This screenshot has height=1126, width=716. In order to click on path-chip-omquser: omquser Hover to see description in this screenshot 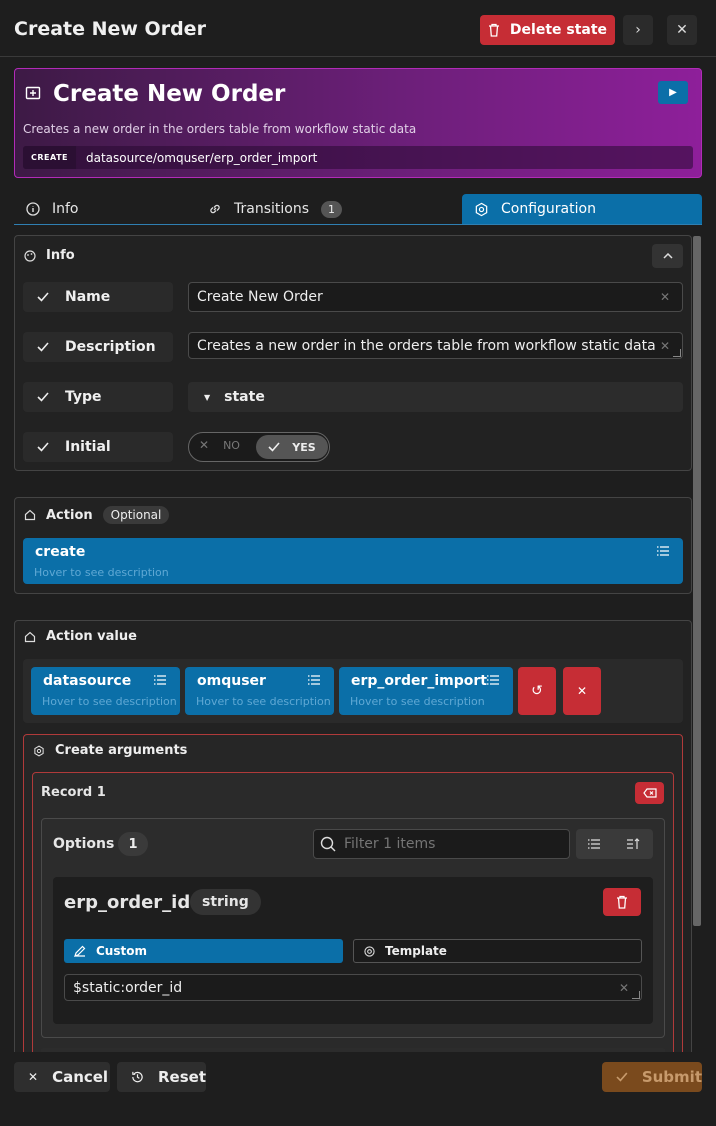, I will do `click(259, 691)`.